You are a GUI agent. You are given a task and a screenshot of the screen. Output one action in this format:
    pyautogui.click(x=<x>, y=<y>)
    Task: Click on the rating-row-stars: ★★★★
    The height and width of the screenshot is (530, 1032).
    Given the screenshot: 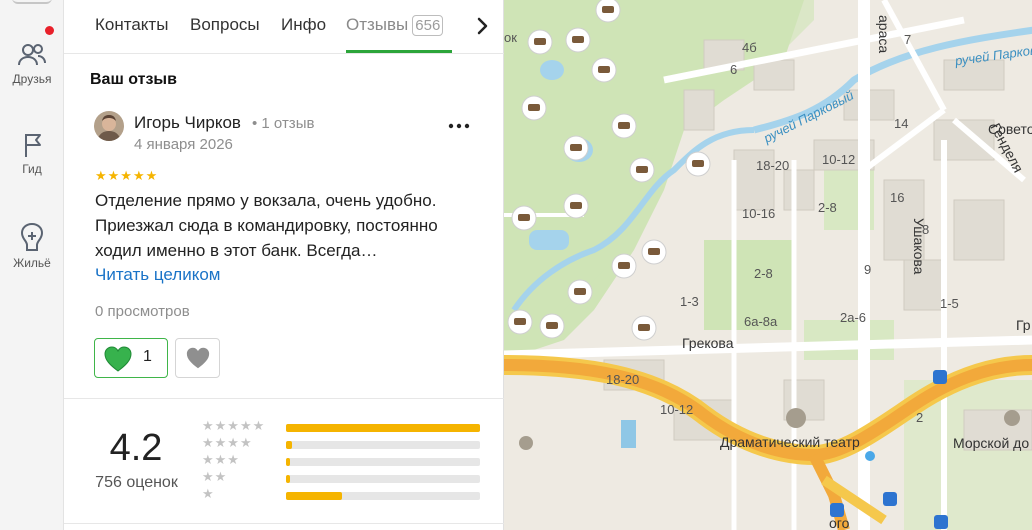 What is the action you would take?
    pyautogui.click(x=227, y=442)
    